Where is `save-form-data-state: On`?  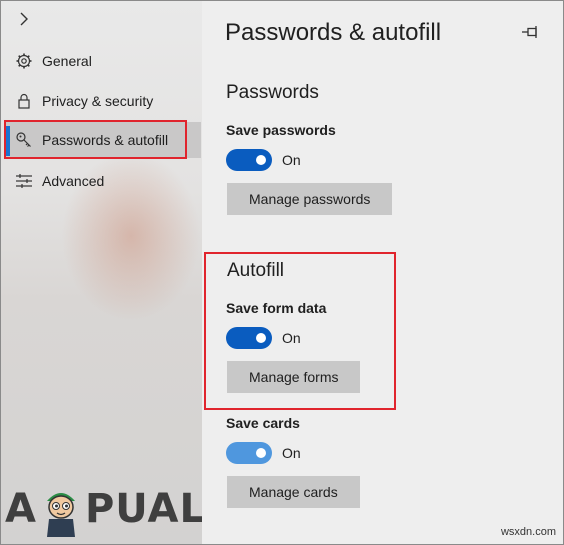
save-form-data-state: On is located at coordinates (291, 338).